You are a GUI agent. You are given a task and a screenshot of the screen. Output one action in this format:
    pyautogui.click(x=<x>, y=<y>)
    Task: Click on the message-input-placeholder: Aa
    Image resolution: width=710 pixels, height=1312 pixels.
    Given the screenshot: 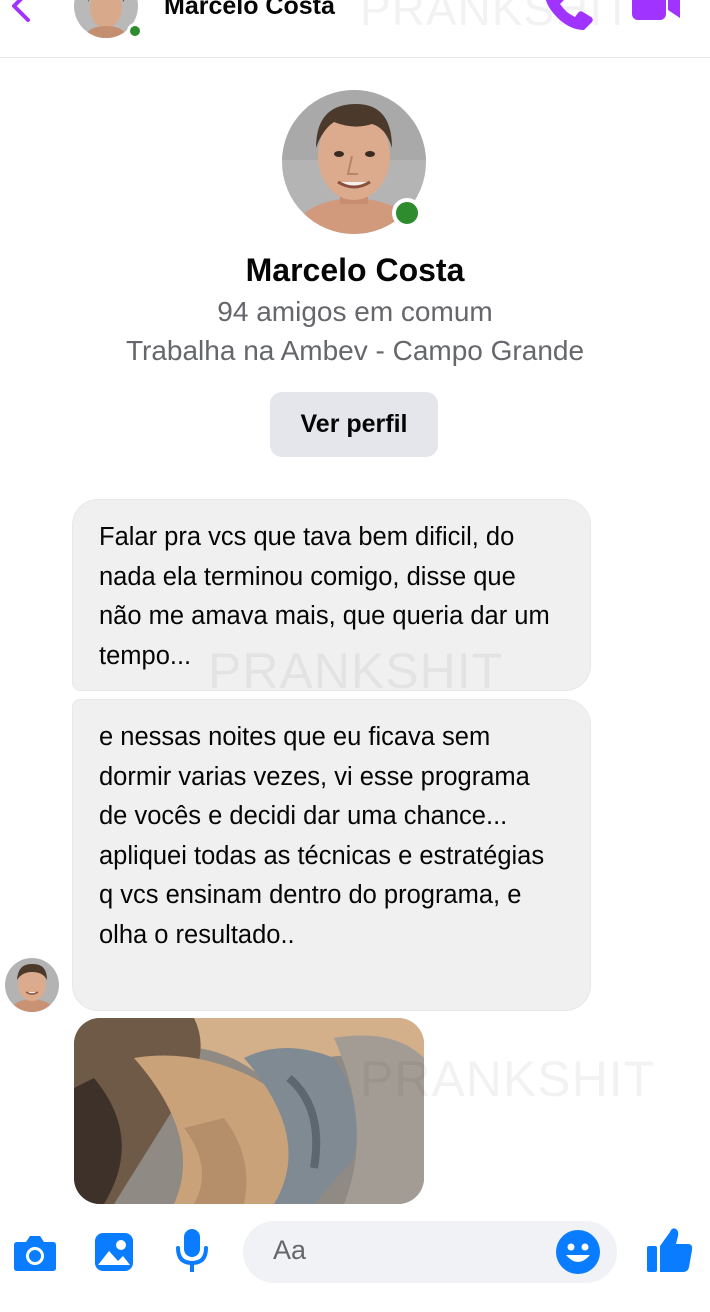 What is the action you would take?
    pyautogui.click(x=290, y=1250)
    